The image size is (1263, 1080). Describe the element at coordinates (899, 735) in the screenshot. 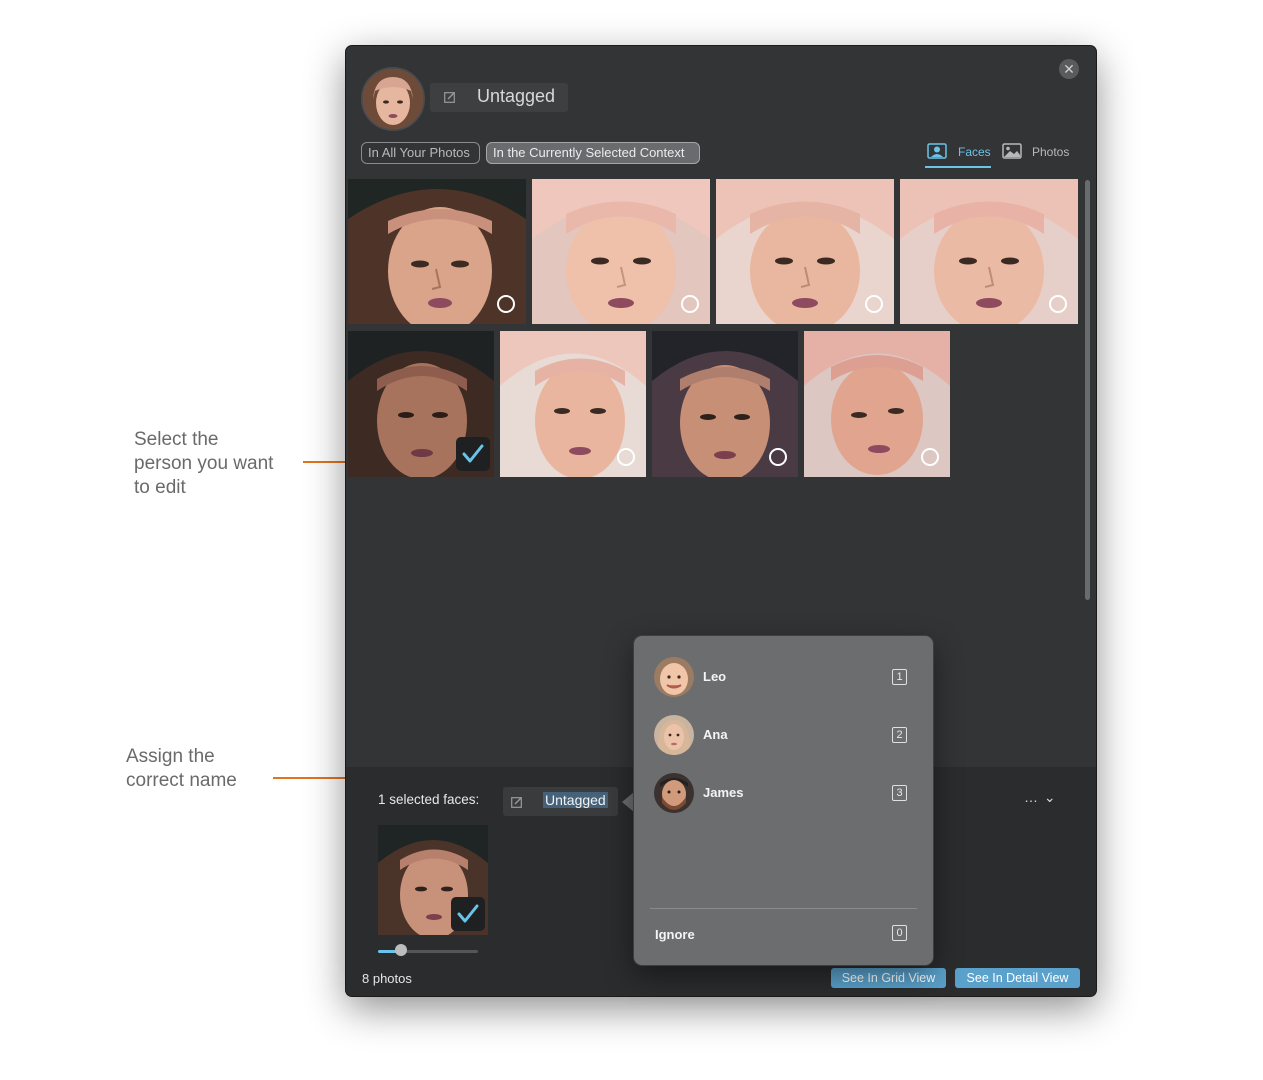

I see `shortcut-key: 2` at that location.